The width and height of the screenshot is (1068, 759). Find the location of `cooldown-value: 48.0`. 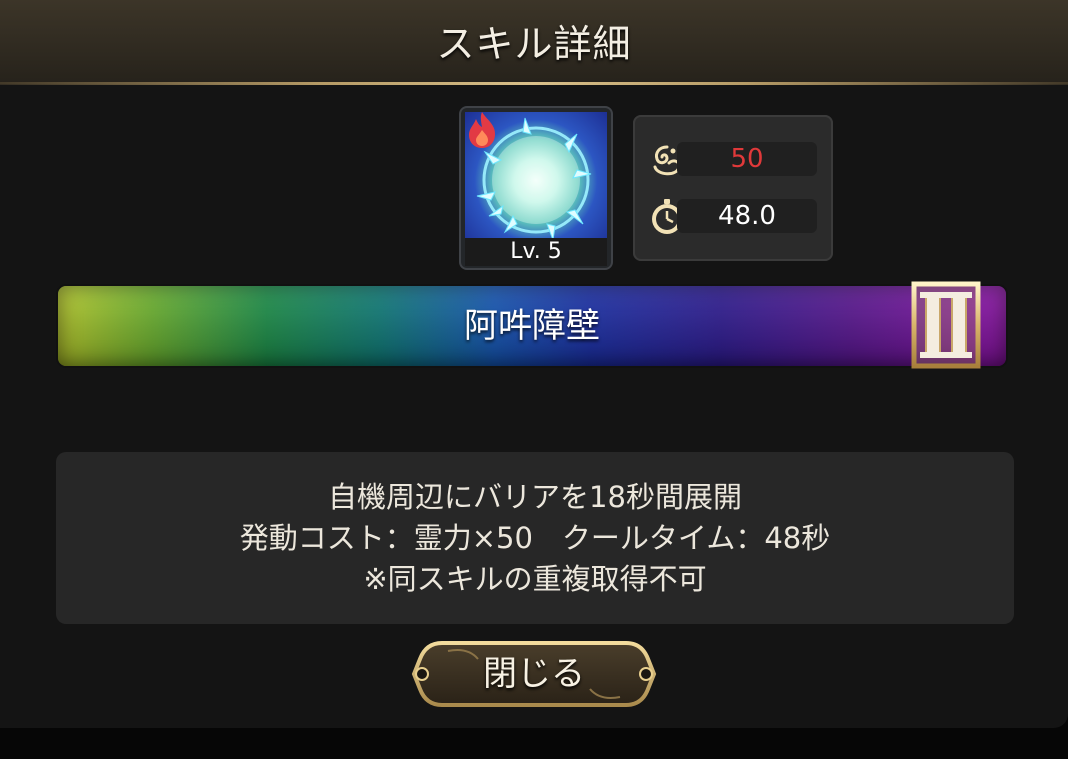

cooldown-value: 48.0 is located at coordinates (747, 216).